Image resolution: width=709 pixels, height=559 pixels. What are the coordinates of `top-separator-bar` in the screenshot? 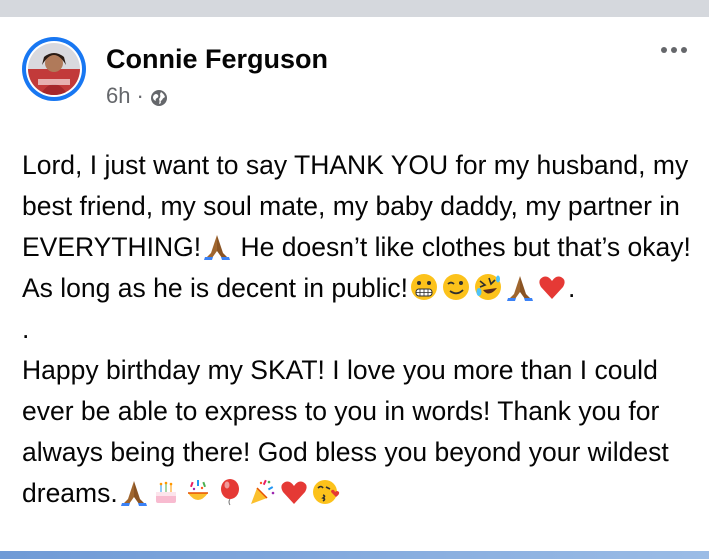 It's located at (354, 8).